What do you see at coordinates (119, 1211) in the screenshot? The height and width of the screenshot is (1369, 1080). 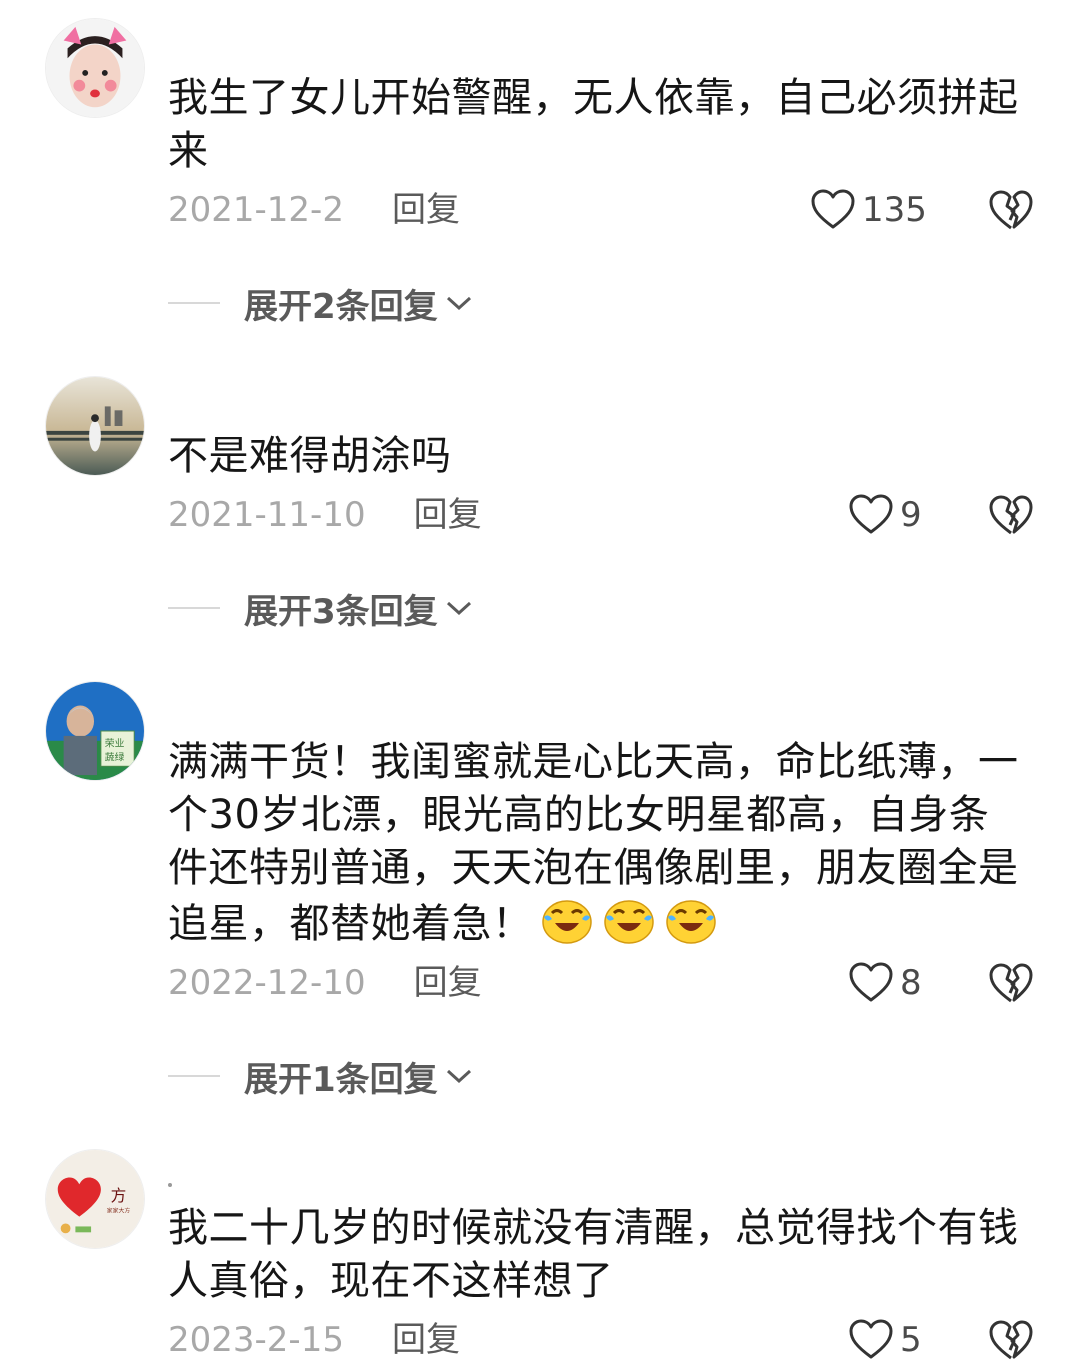 I see `svg-text: 家家大方` at bounding box center [119, 1211].